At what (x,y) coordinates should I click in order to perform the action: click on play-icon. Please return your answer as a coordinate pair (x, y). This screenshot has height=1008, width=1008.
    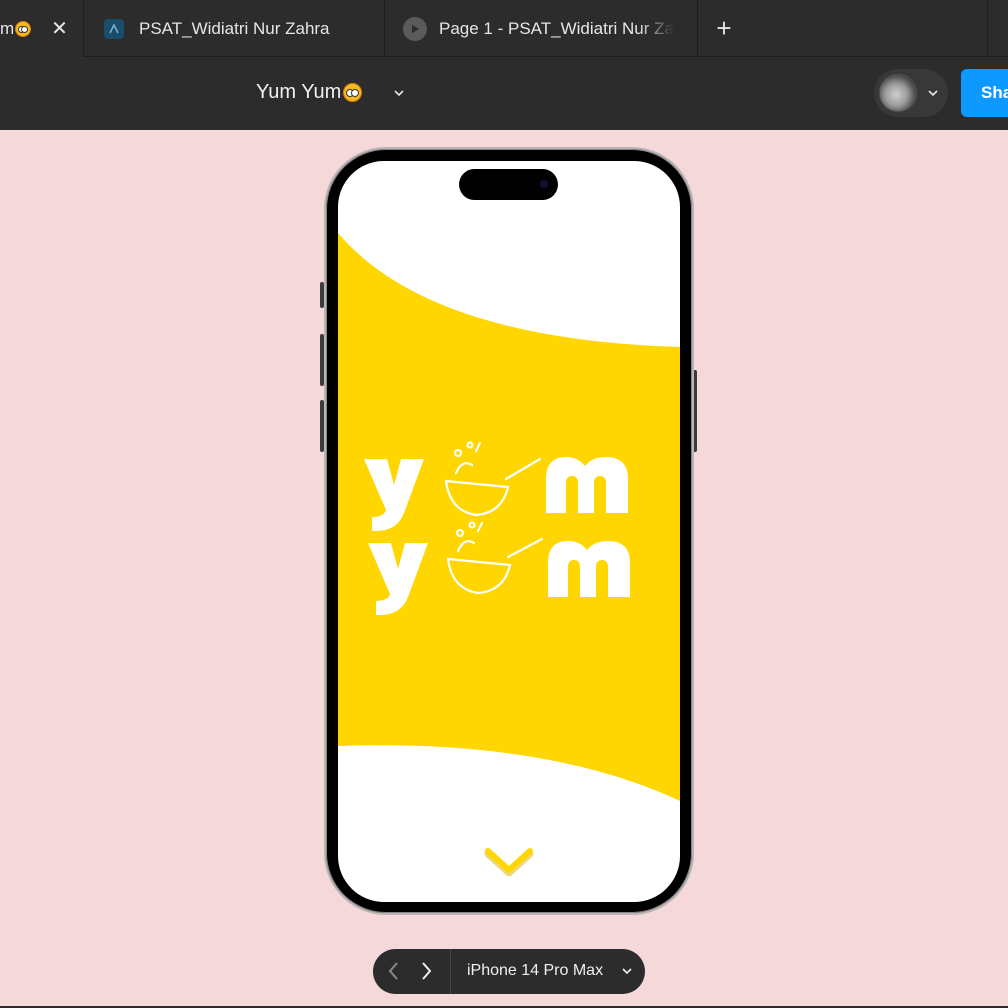
    Looking at the image, I should click on (415, 28).